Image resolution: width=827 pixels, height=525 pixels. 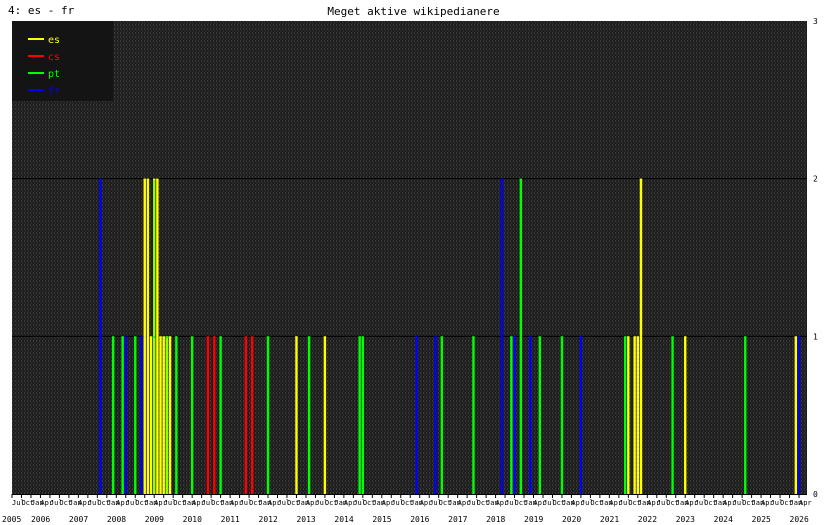 I want to click on y-tick-label: 3, so click(x=815, y=21).